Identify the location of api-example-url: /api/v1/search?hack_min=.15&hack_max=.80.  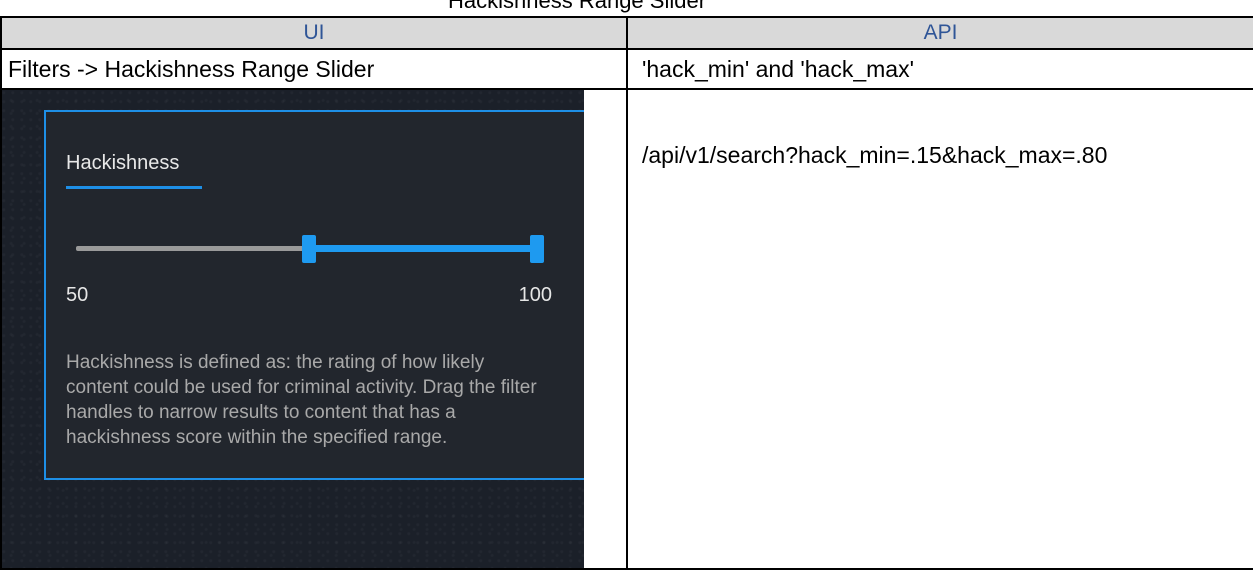
(875, 155).